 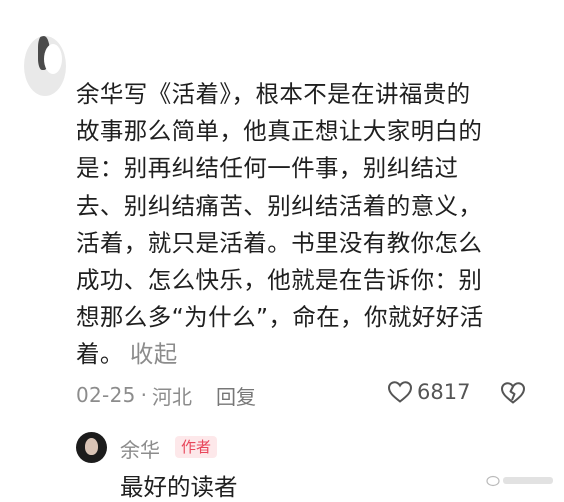 What do you see at coordinates (154, 354) in the screenshot?
I see `collapse-button: 收起` at bounding box center [154, 354].